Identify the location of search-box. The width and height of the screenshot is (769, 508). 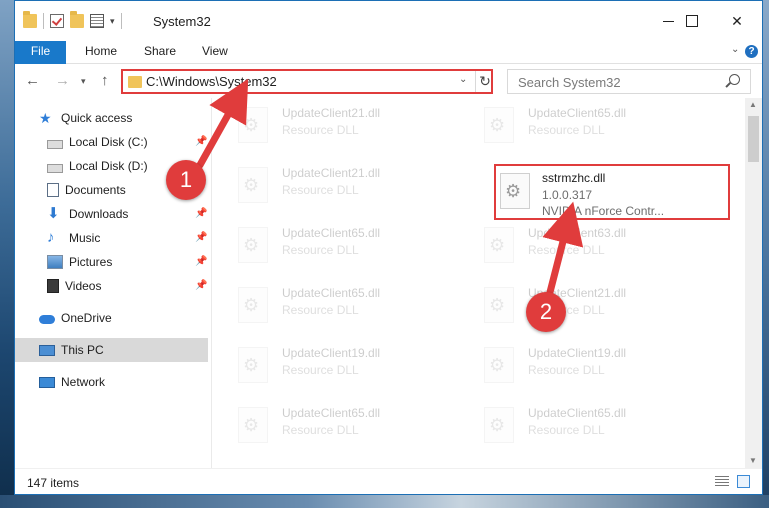
(629, 81).